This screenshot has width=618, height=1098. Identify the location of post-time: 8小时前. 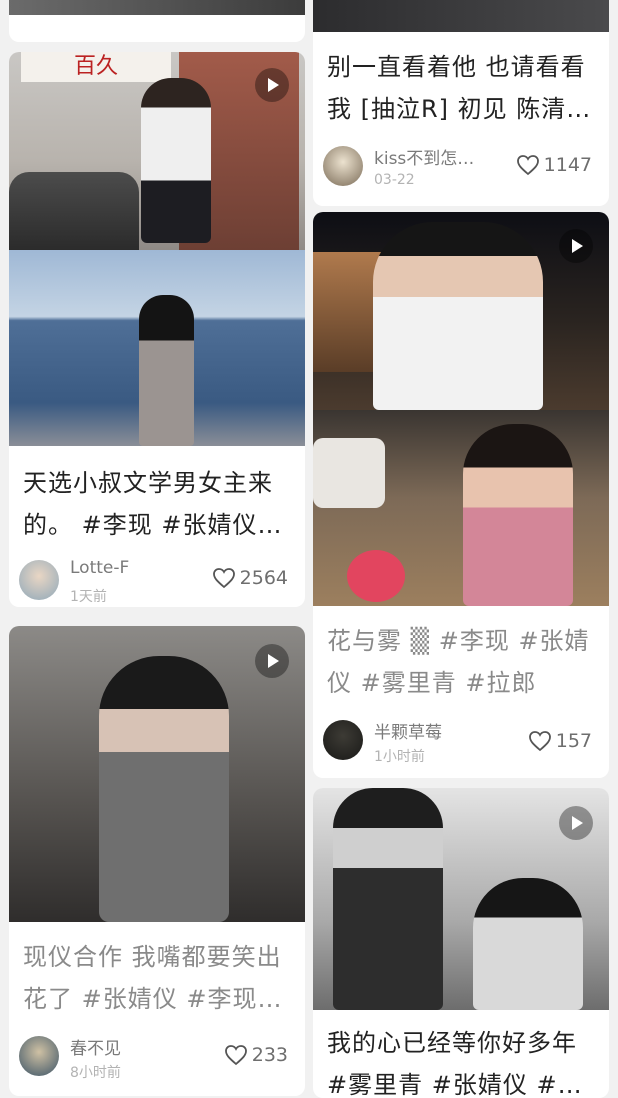
(95, 1073).